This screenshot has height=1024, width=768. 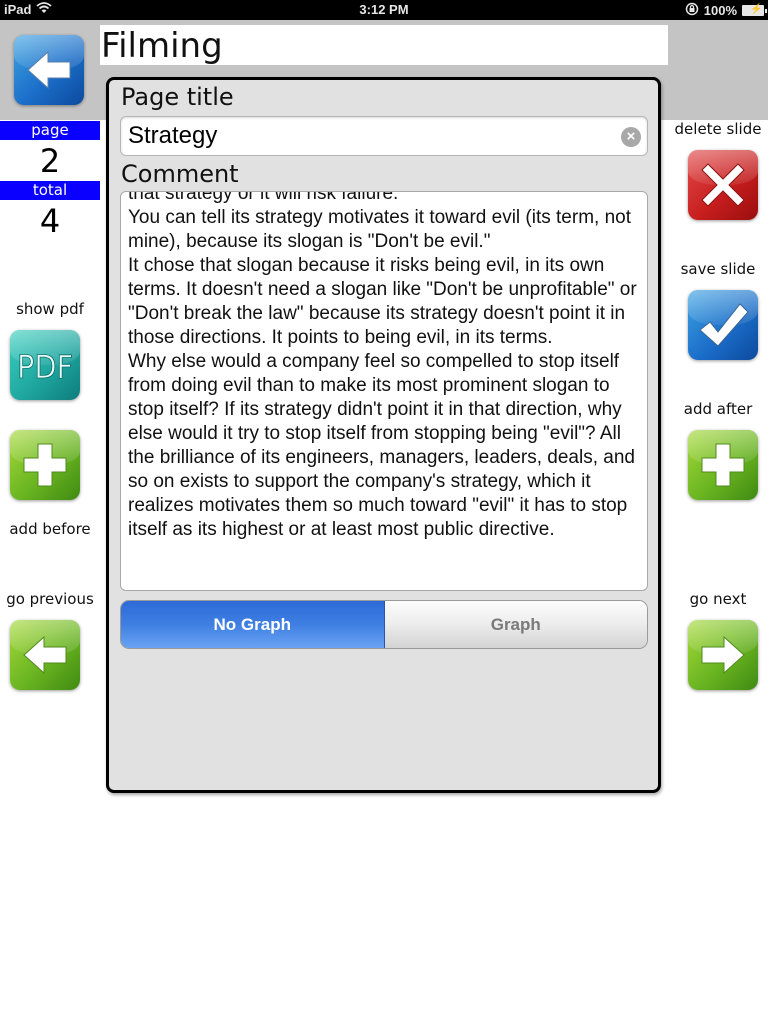 I want to click on go-next-label: go next, so click(x=718, y=599).